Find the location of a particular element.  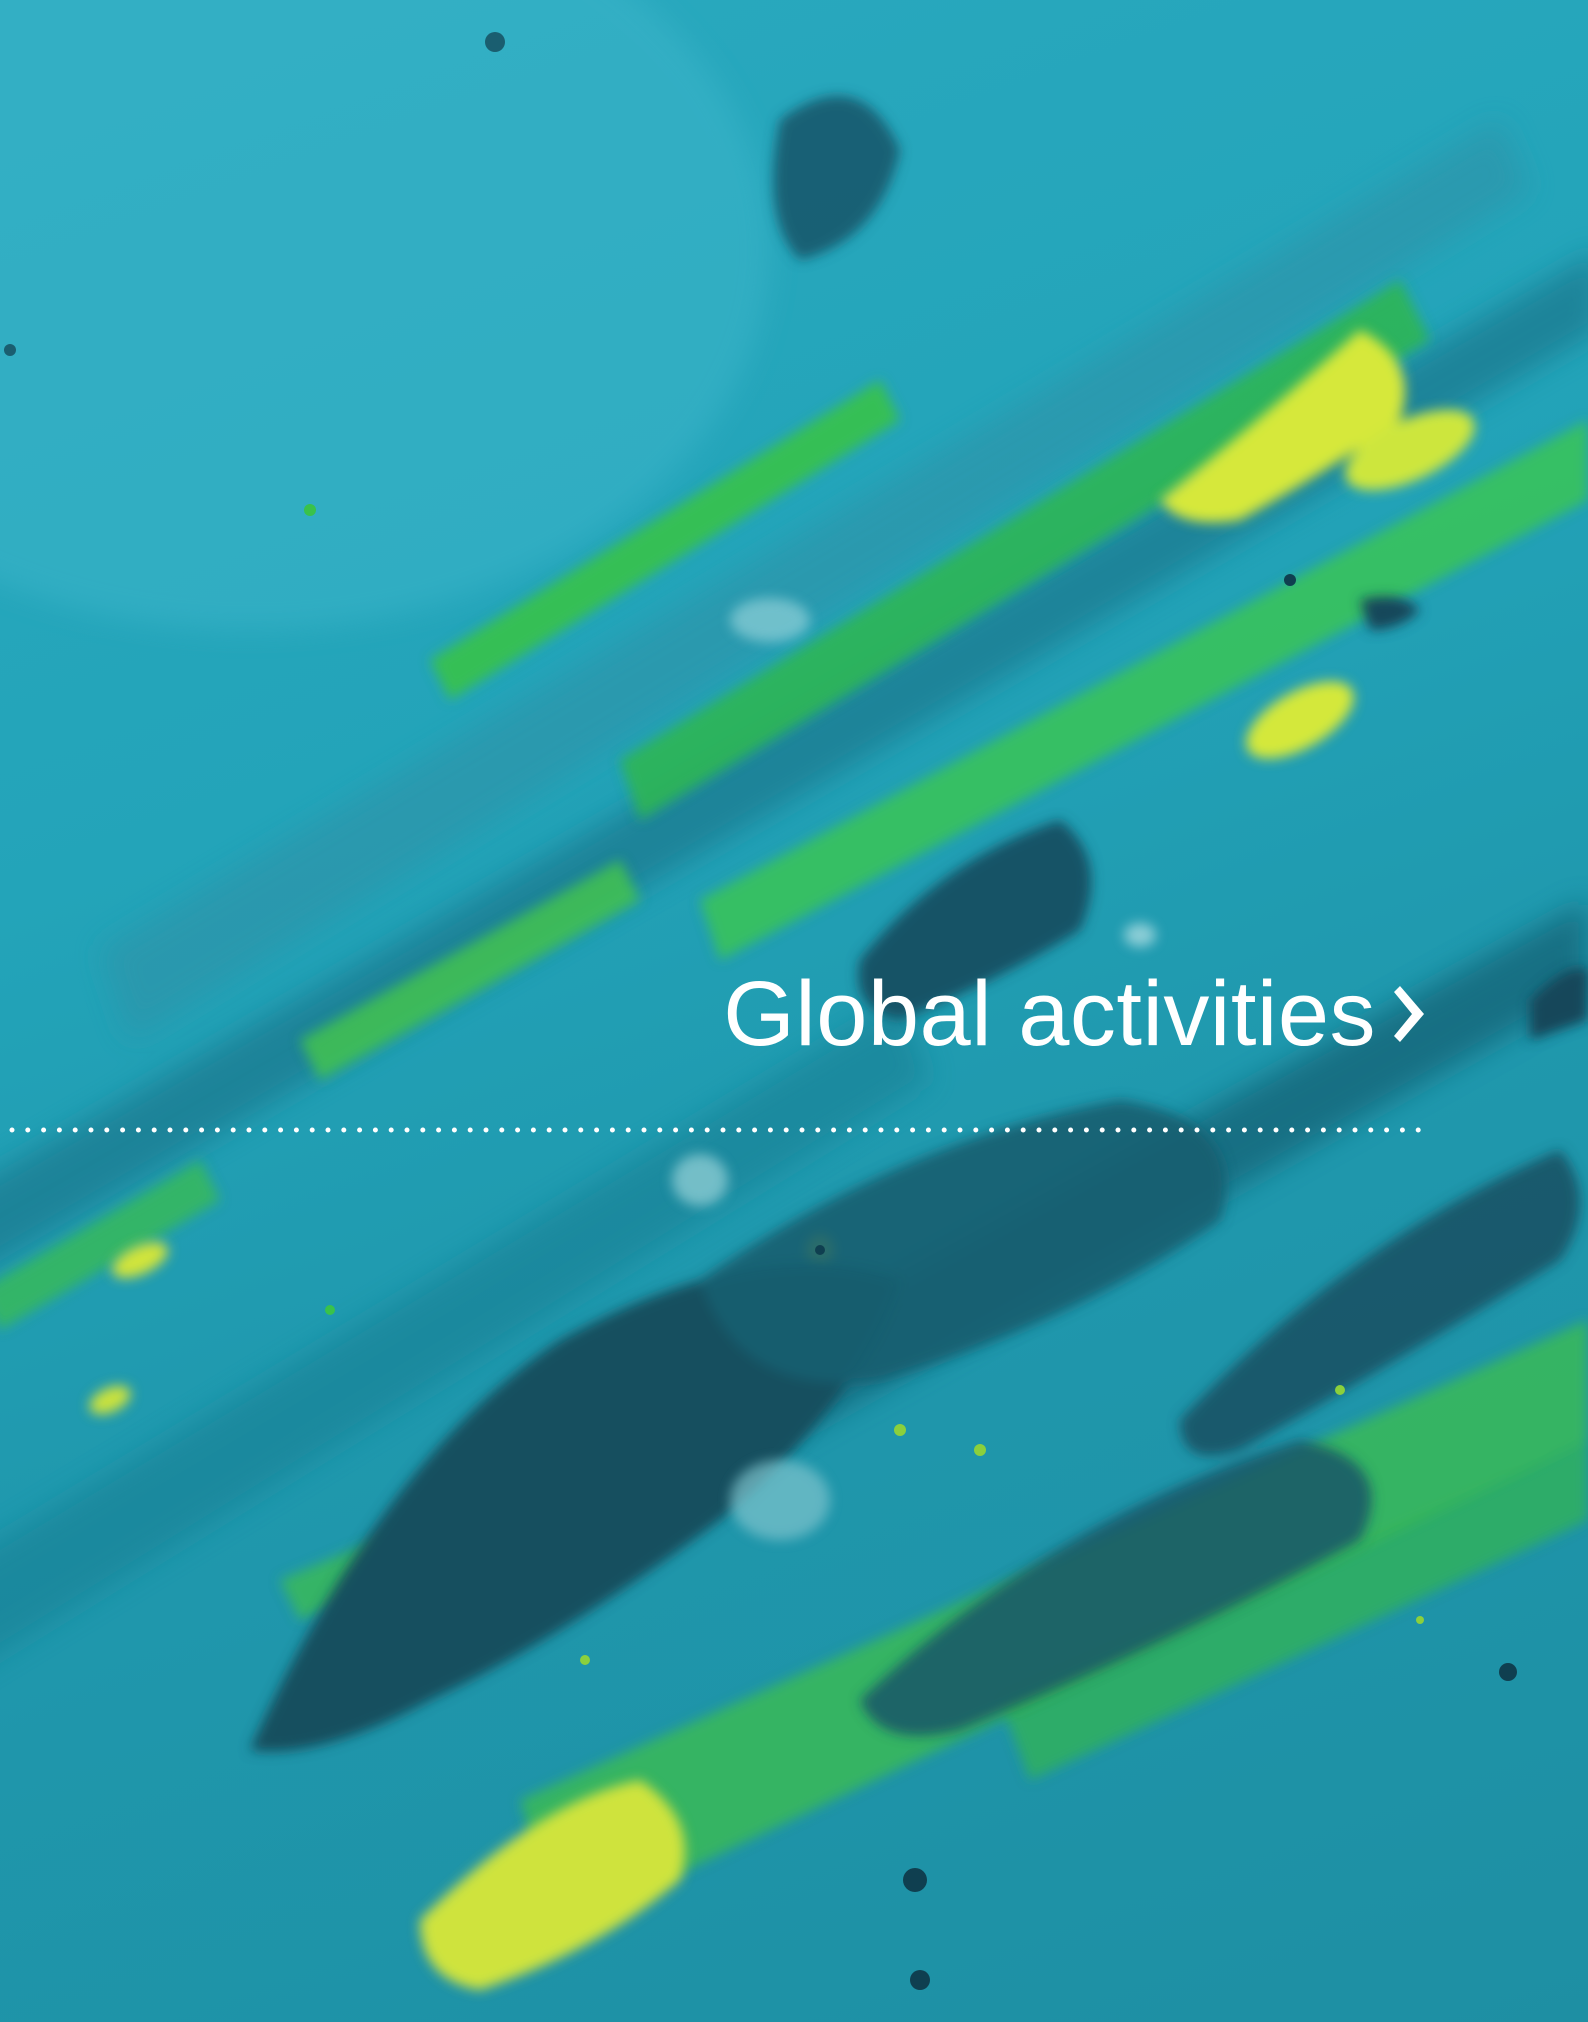

section-heading: Global activities is located at coordinates (1078, 1014).